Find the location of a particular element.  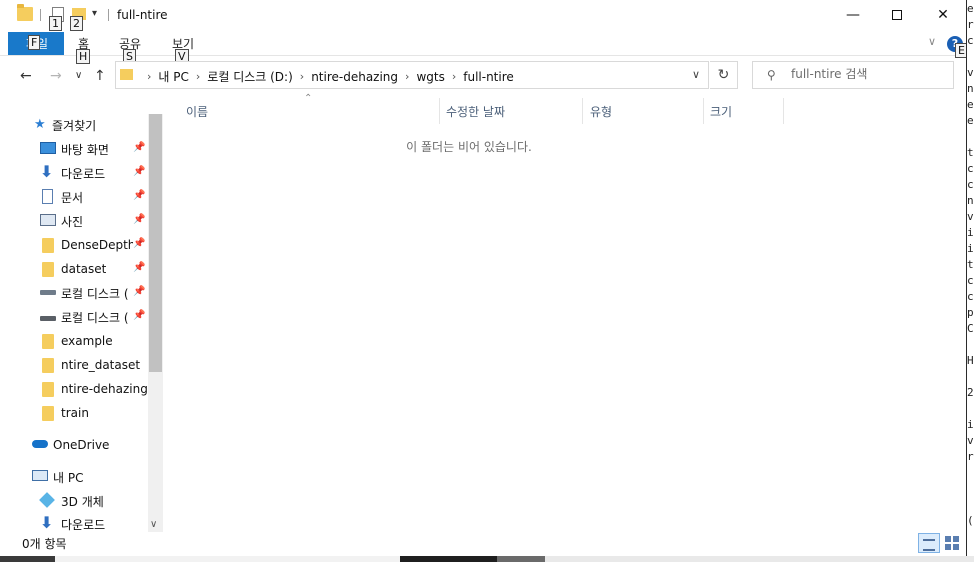

breadcrumb-ntire-dehazing: ntire-dehazing is located at coordinates (354, 77).